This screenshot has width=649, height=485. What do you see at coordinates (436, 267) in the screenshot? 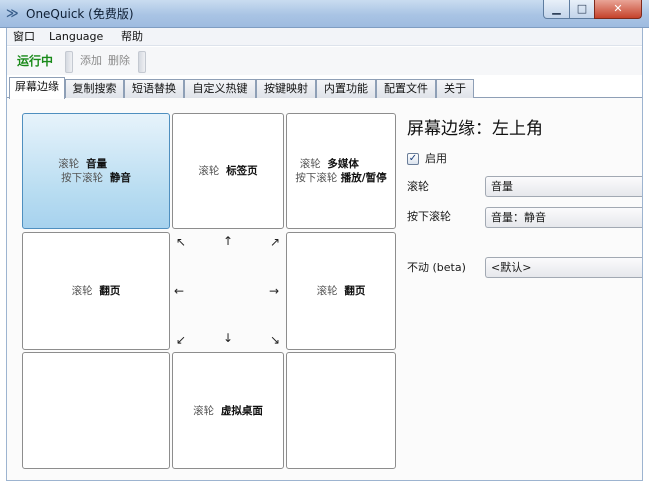
I see `idle-label: 不动 (beta)` at bounding box center [436, 267].